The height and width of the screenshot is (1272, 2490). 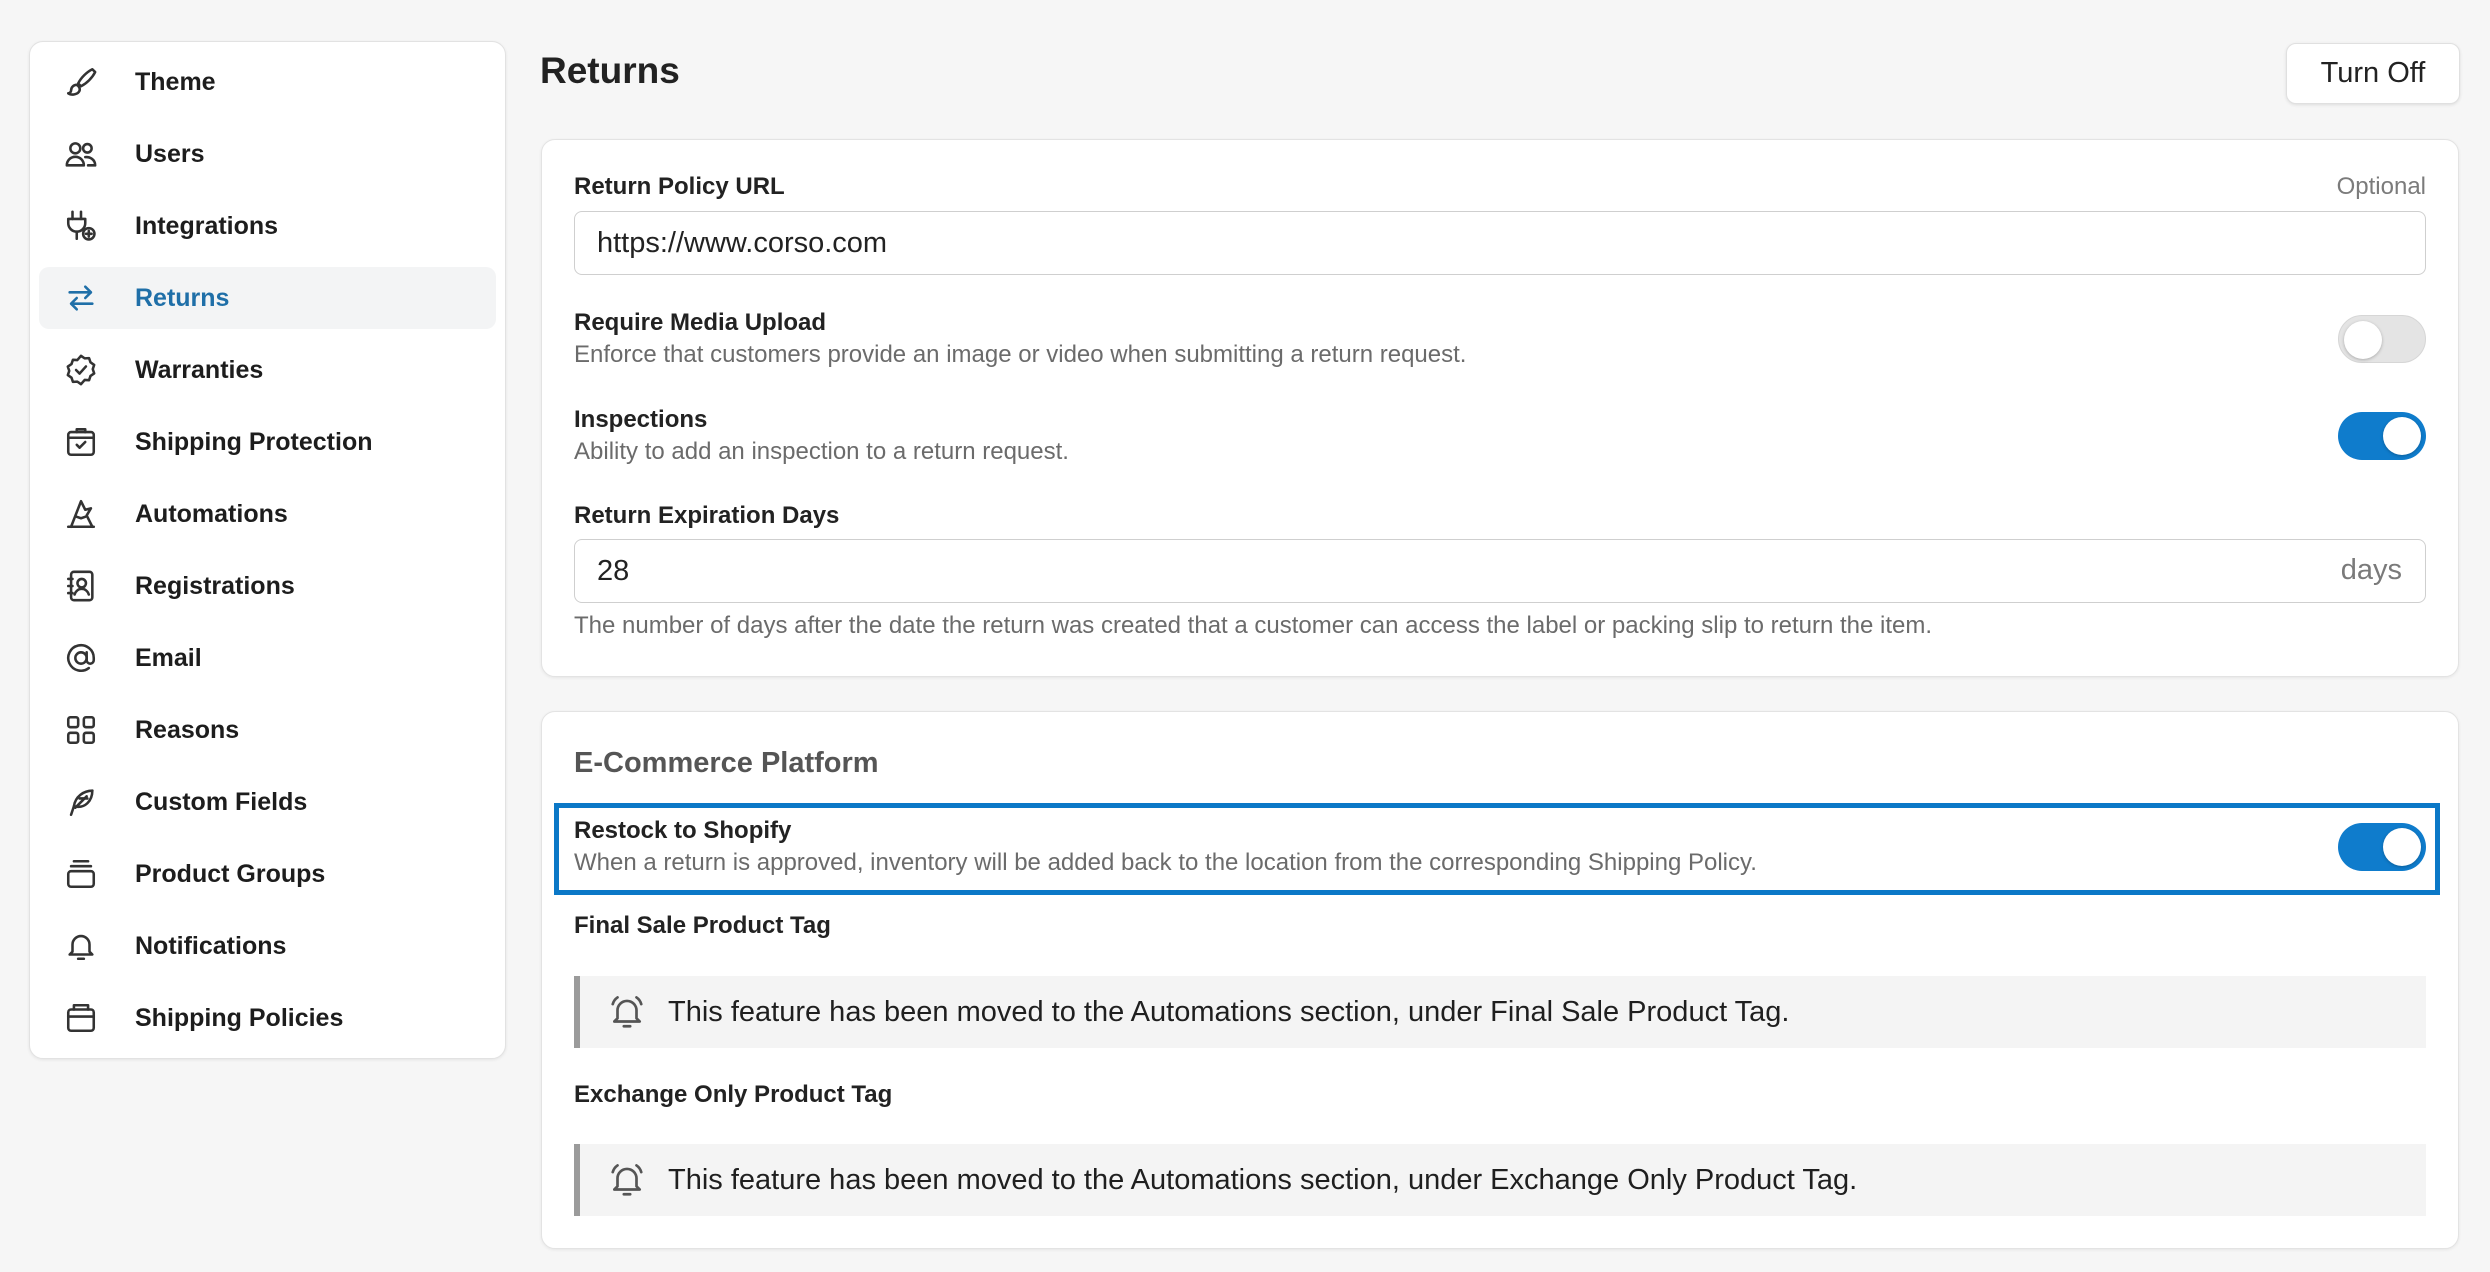 What do you see at coordinates (267, 298) in the screenshot?
I see `sidebar-item-returns: Returns` at bounding box center [267, 298].